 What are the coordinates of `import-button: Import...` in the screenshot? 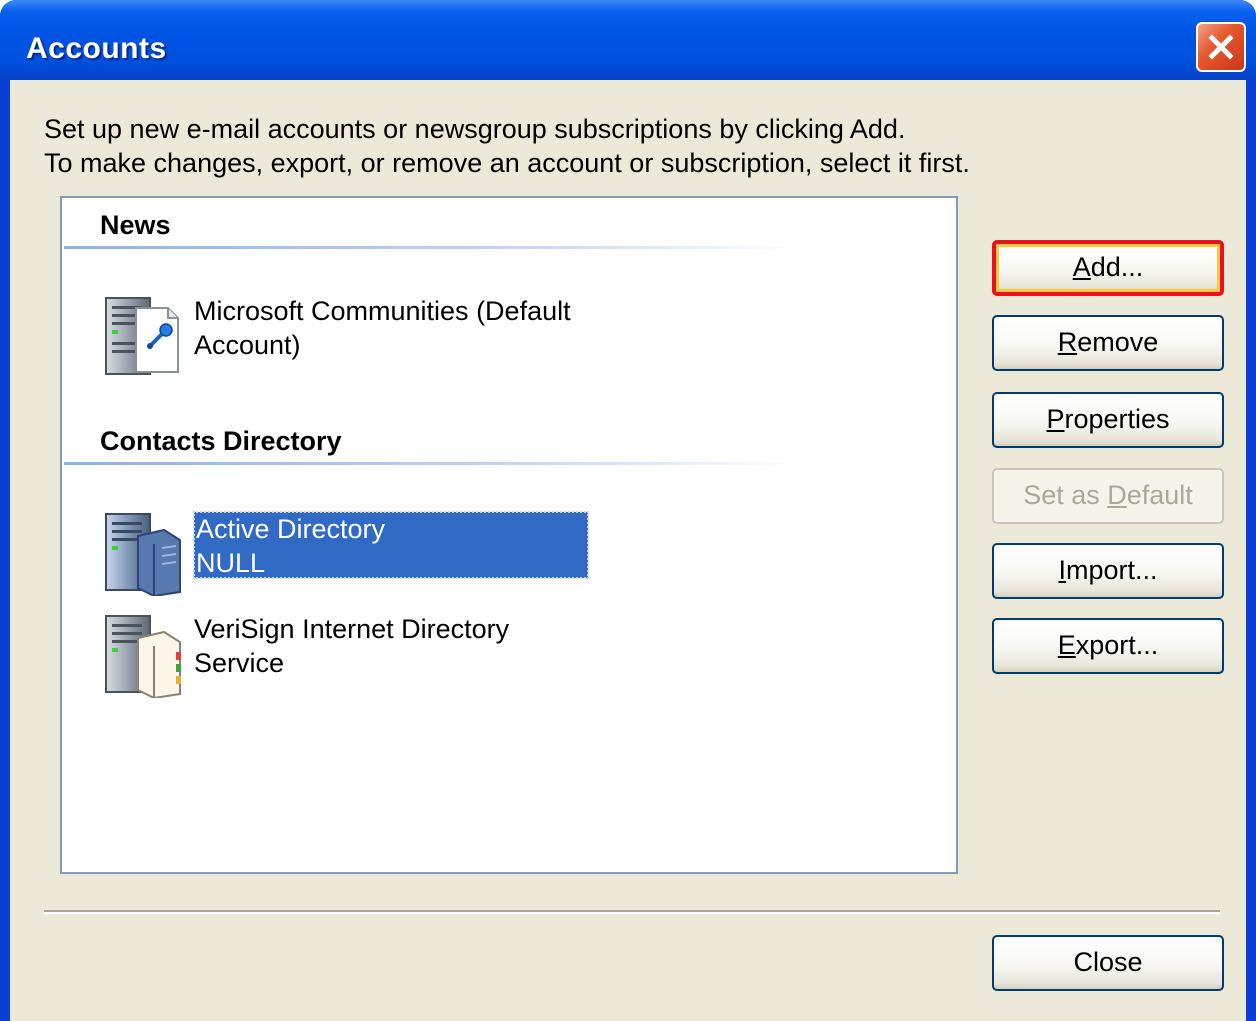 It's located at (1108, 571).